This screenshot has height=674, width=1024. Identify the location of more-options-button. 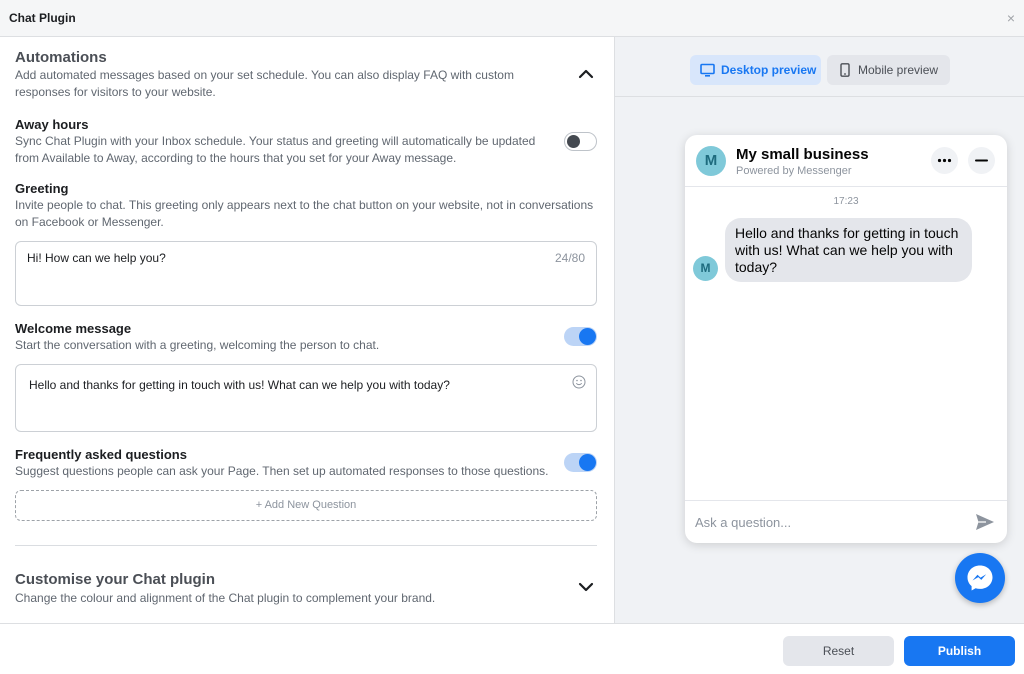
(944, 160).